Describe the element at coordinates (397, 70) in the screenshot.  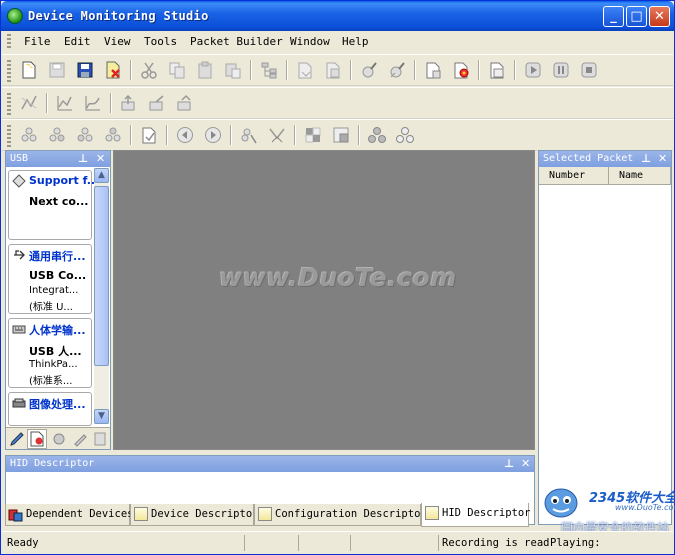
I see `probe-remove-icon` at that location.